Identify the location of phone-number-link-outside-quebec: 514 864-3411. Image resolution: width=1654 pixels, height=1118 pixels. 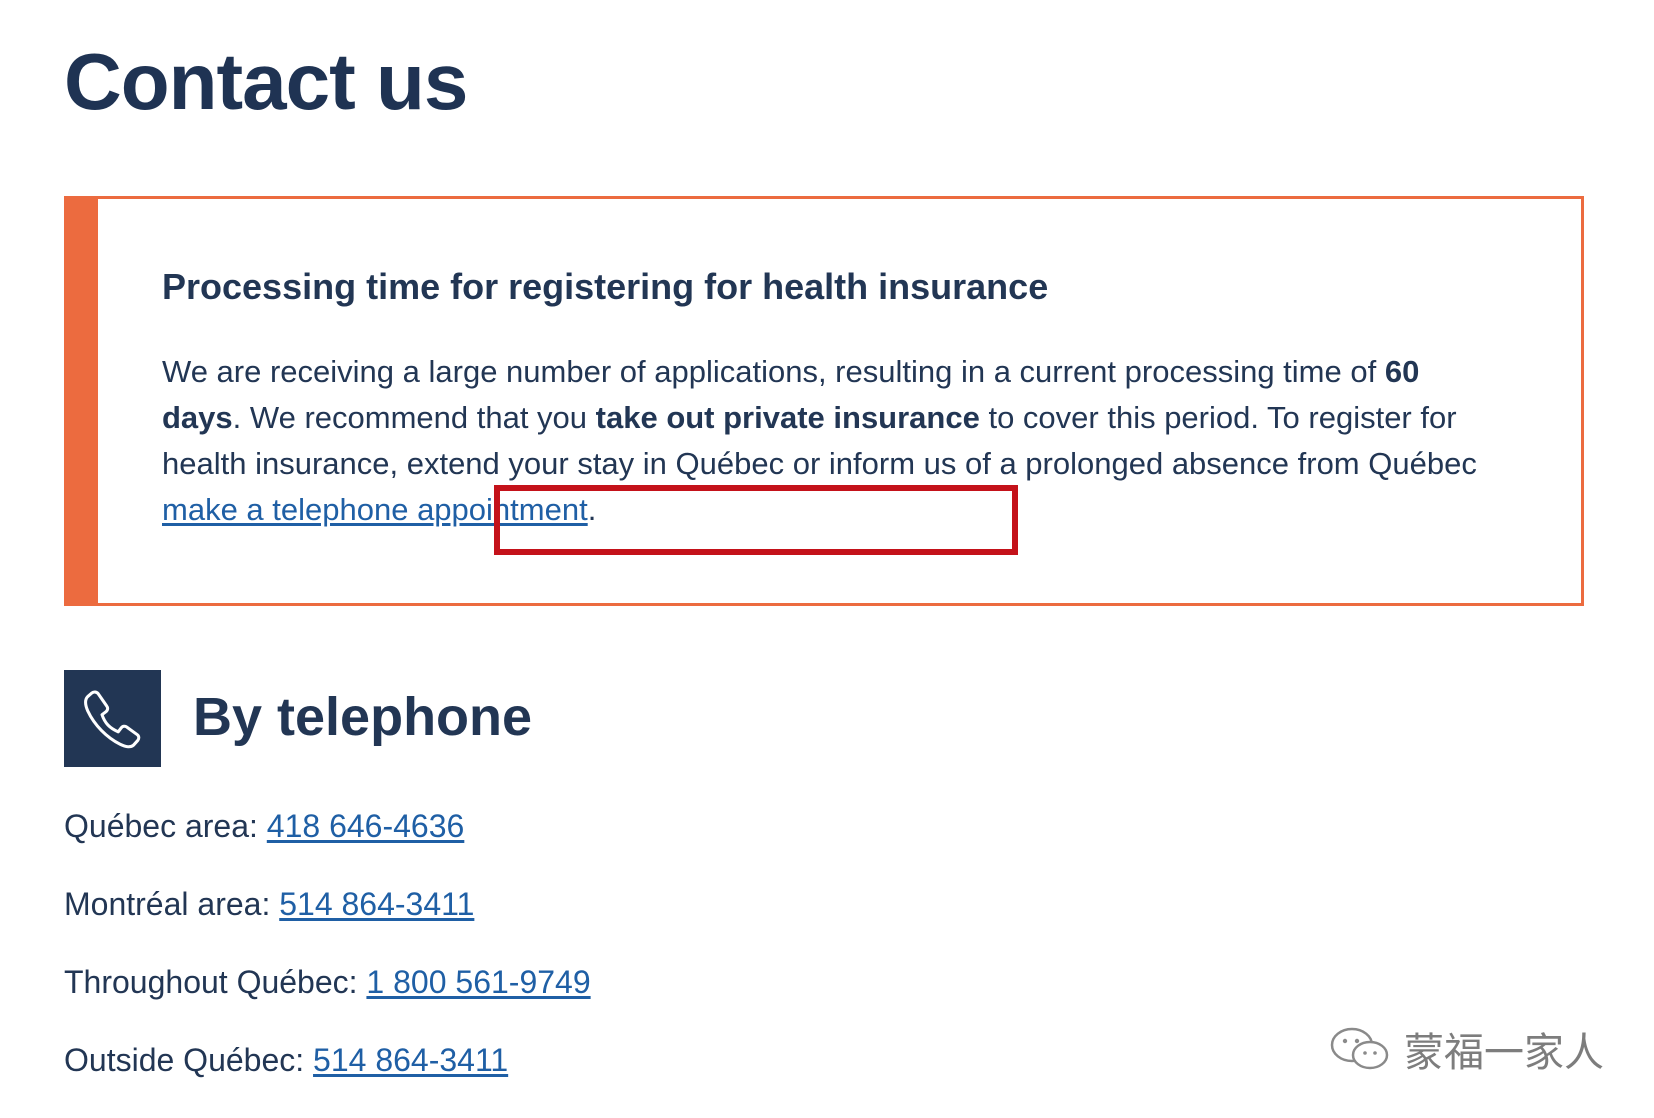
(410, 1060).